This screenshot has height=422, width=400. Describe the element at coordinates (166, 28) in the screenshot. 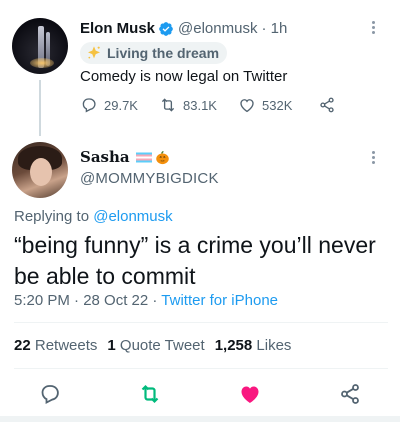

I see `verified-badge-icon` at that location.